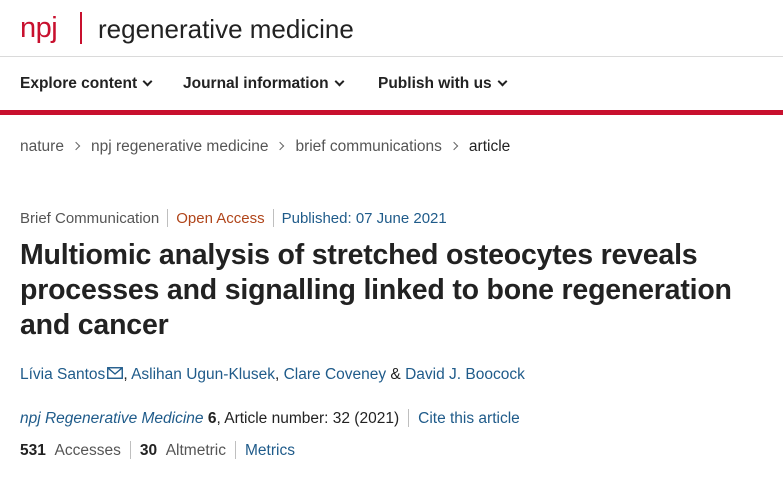 This screenshot has height=483, width=783. What do you see at coordinates (112, 418) in the screenshot?
I see `journal-link: npj Regenerative Medicine` at bounding box center [112, 418].